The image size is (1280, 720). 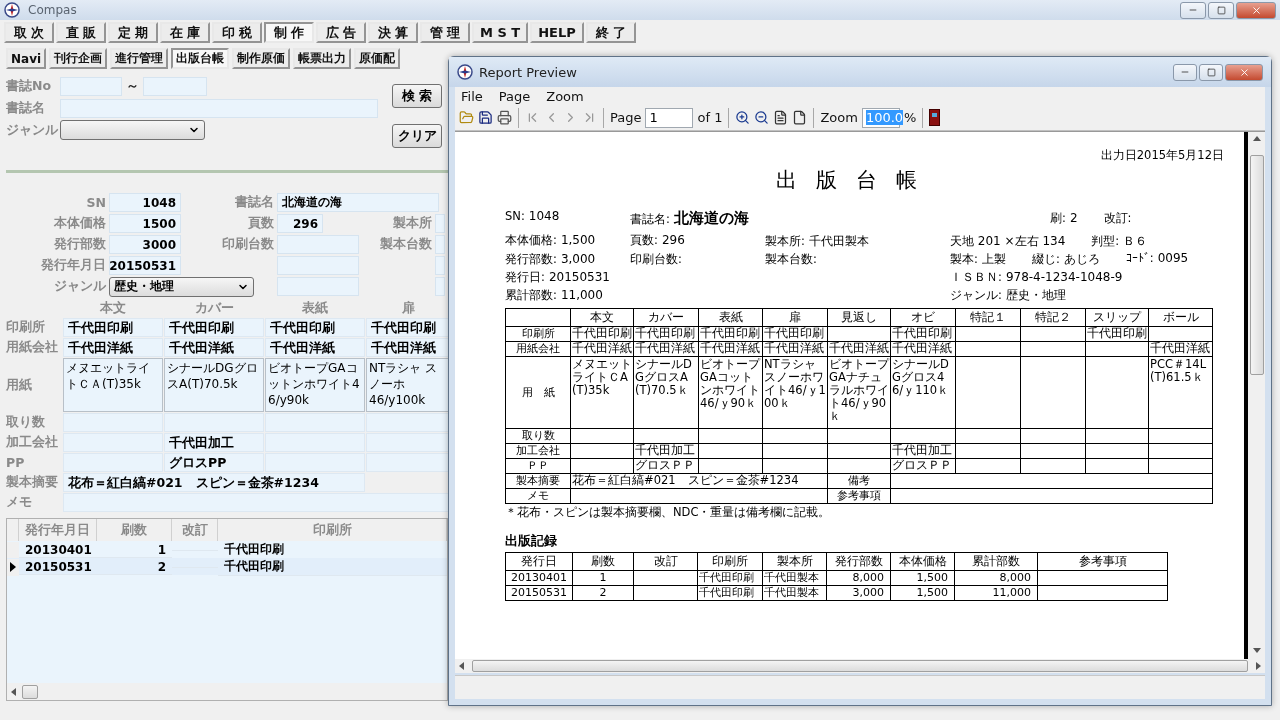 What do you see at coordinates (500, 32) in the screenshot?
I see `menu-button: M S T` at bounding box center [500, 32].